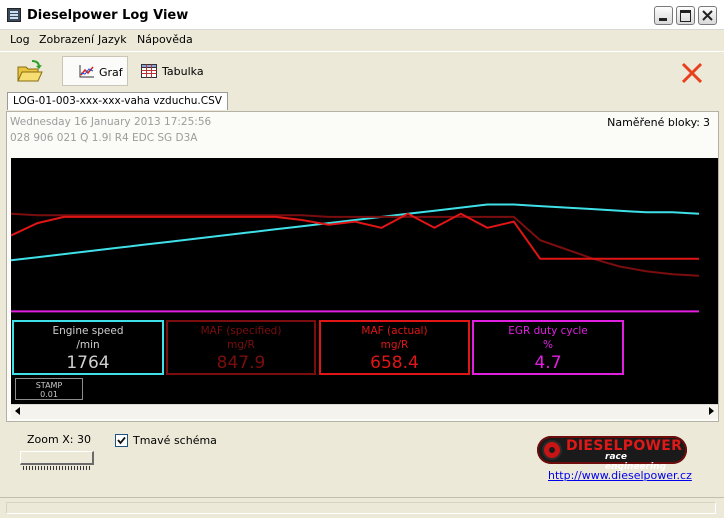 The image size is (724, 518). I want to click on dieselpower-logo: DIESELPOWER race engineering, so click(612, 454).